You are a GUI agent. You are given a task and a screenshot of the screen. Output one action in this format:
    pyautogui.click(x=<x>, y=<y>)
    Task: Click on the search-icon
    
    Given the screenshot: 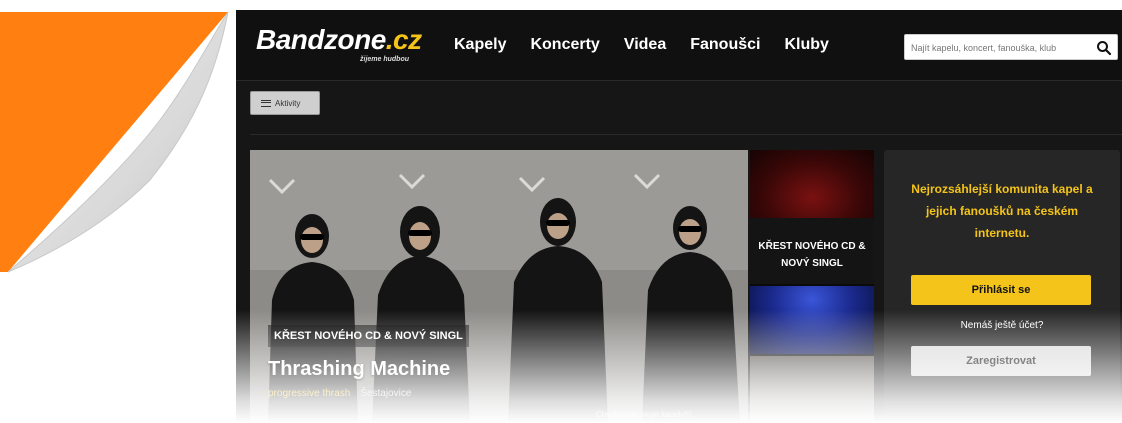 What is the action you would take?
    pyautogui.click(x=1104, y=48)
    